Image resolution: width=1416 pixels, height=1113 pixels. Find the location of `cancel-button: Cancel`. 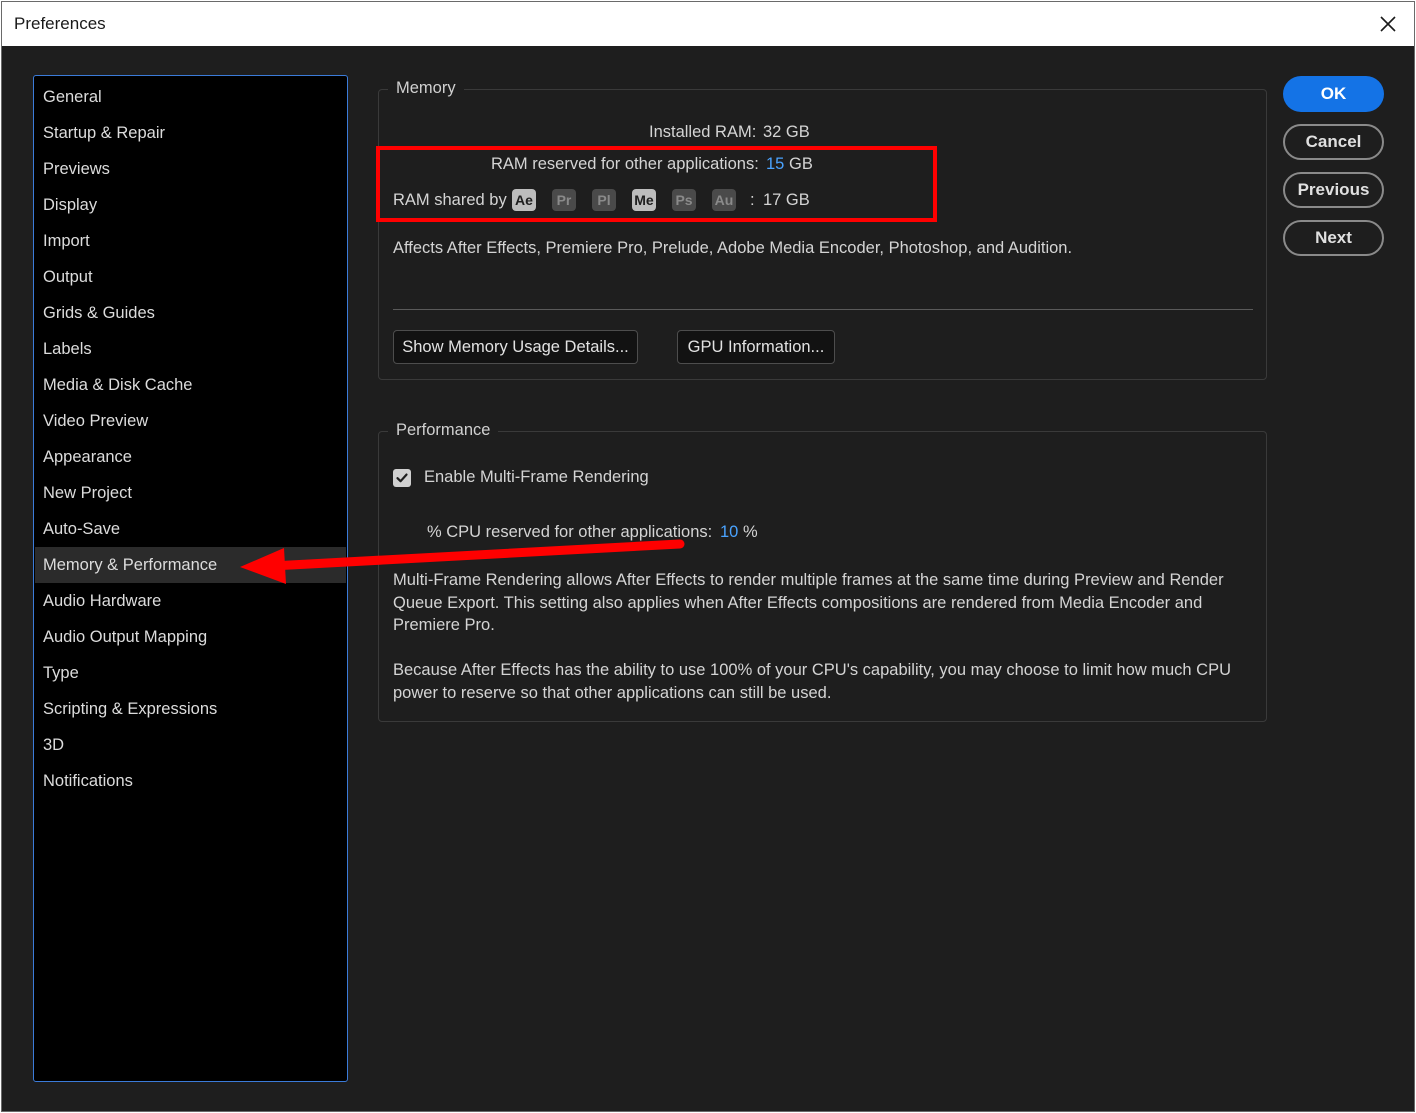

cancel-button: Cancel is located at coordinates (1333, 142).